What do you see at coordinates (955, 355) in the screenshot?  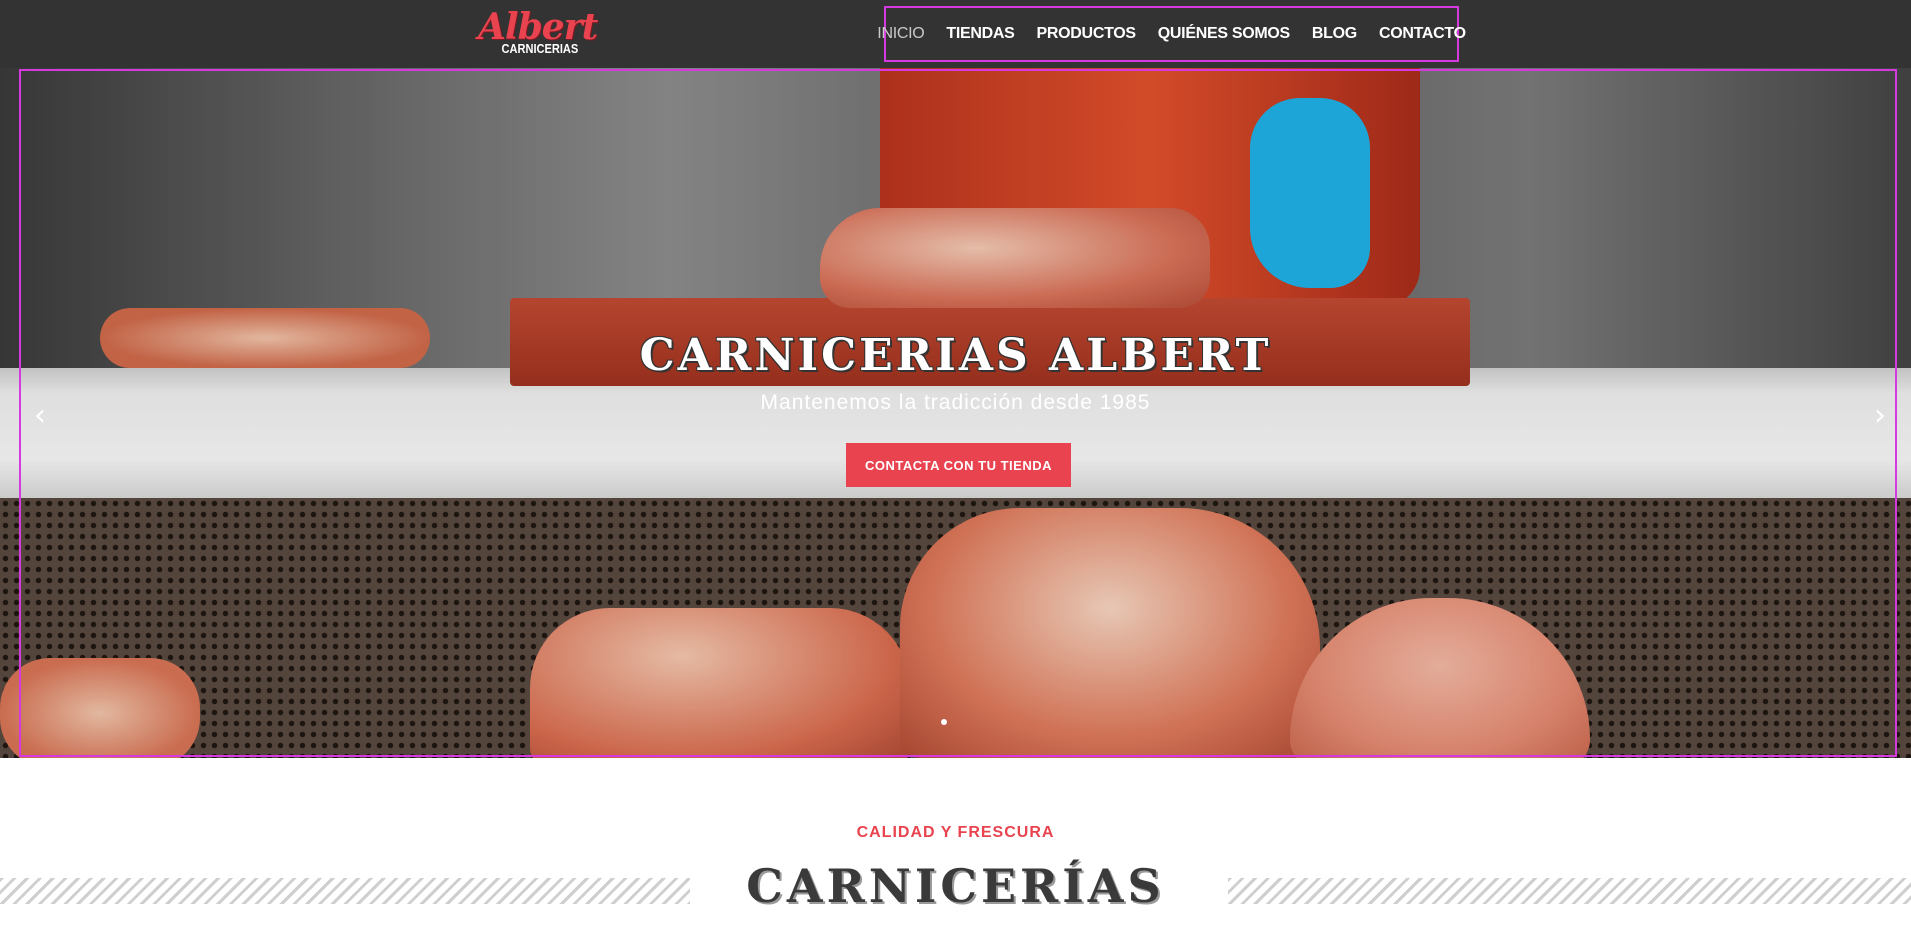 I see `hero-title: CARNICERIAS ALBERT` at bounding box center [955, 355].